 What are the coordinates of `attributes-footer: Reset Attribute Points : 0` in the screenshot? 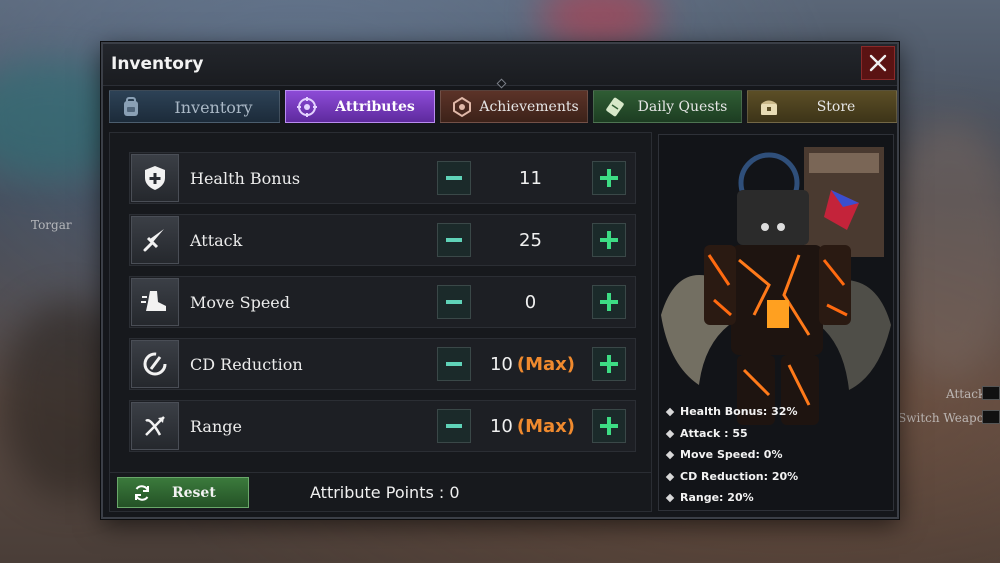 It's located at (380, 492).